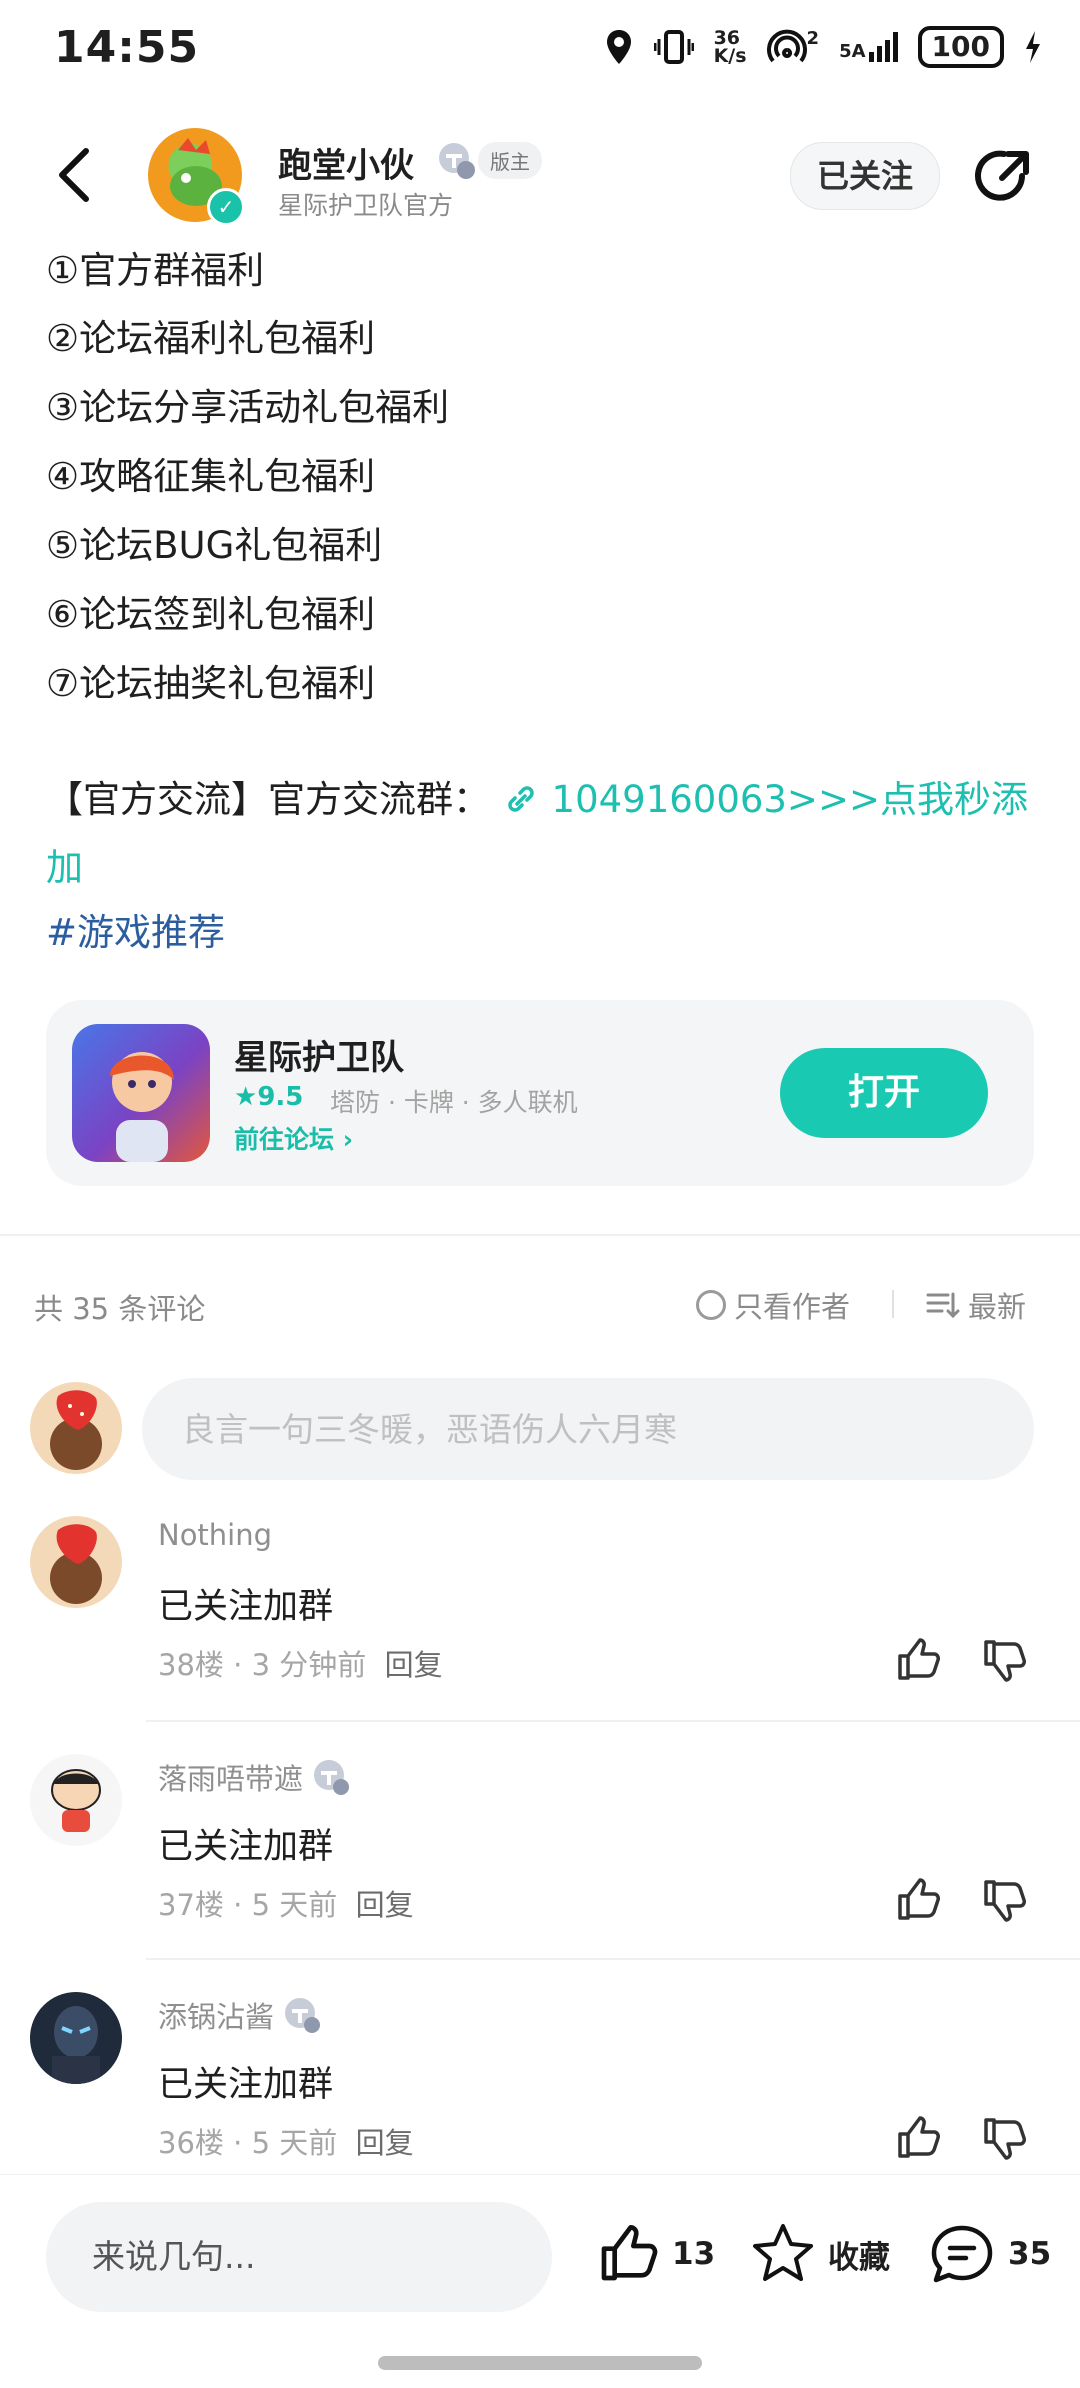 Image resolution: width=1080 pixels, height=2388 pixels. I want to click on armored-hero-icon, so click(76, 2045).